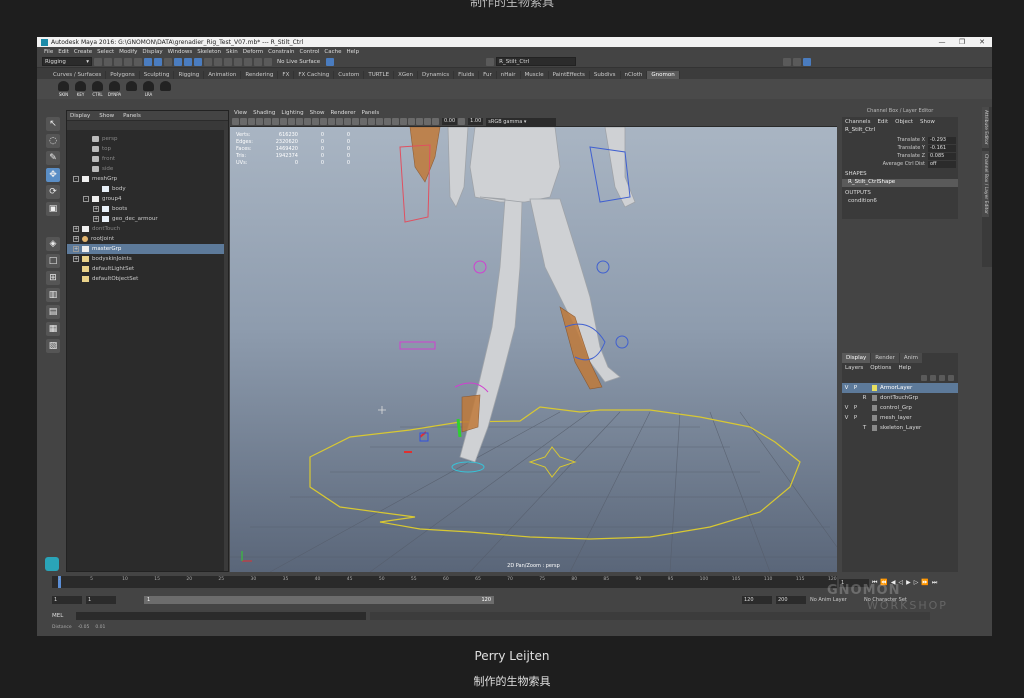 The image size is (1024, 698). What do you see at coordinates (105, 52) in the screenshot?
I see `menu-select: Select` at bounding box center [105, 52].